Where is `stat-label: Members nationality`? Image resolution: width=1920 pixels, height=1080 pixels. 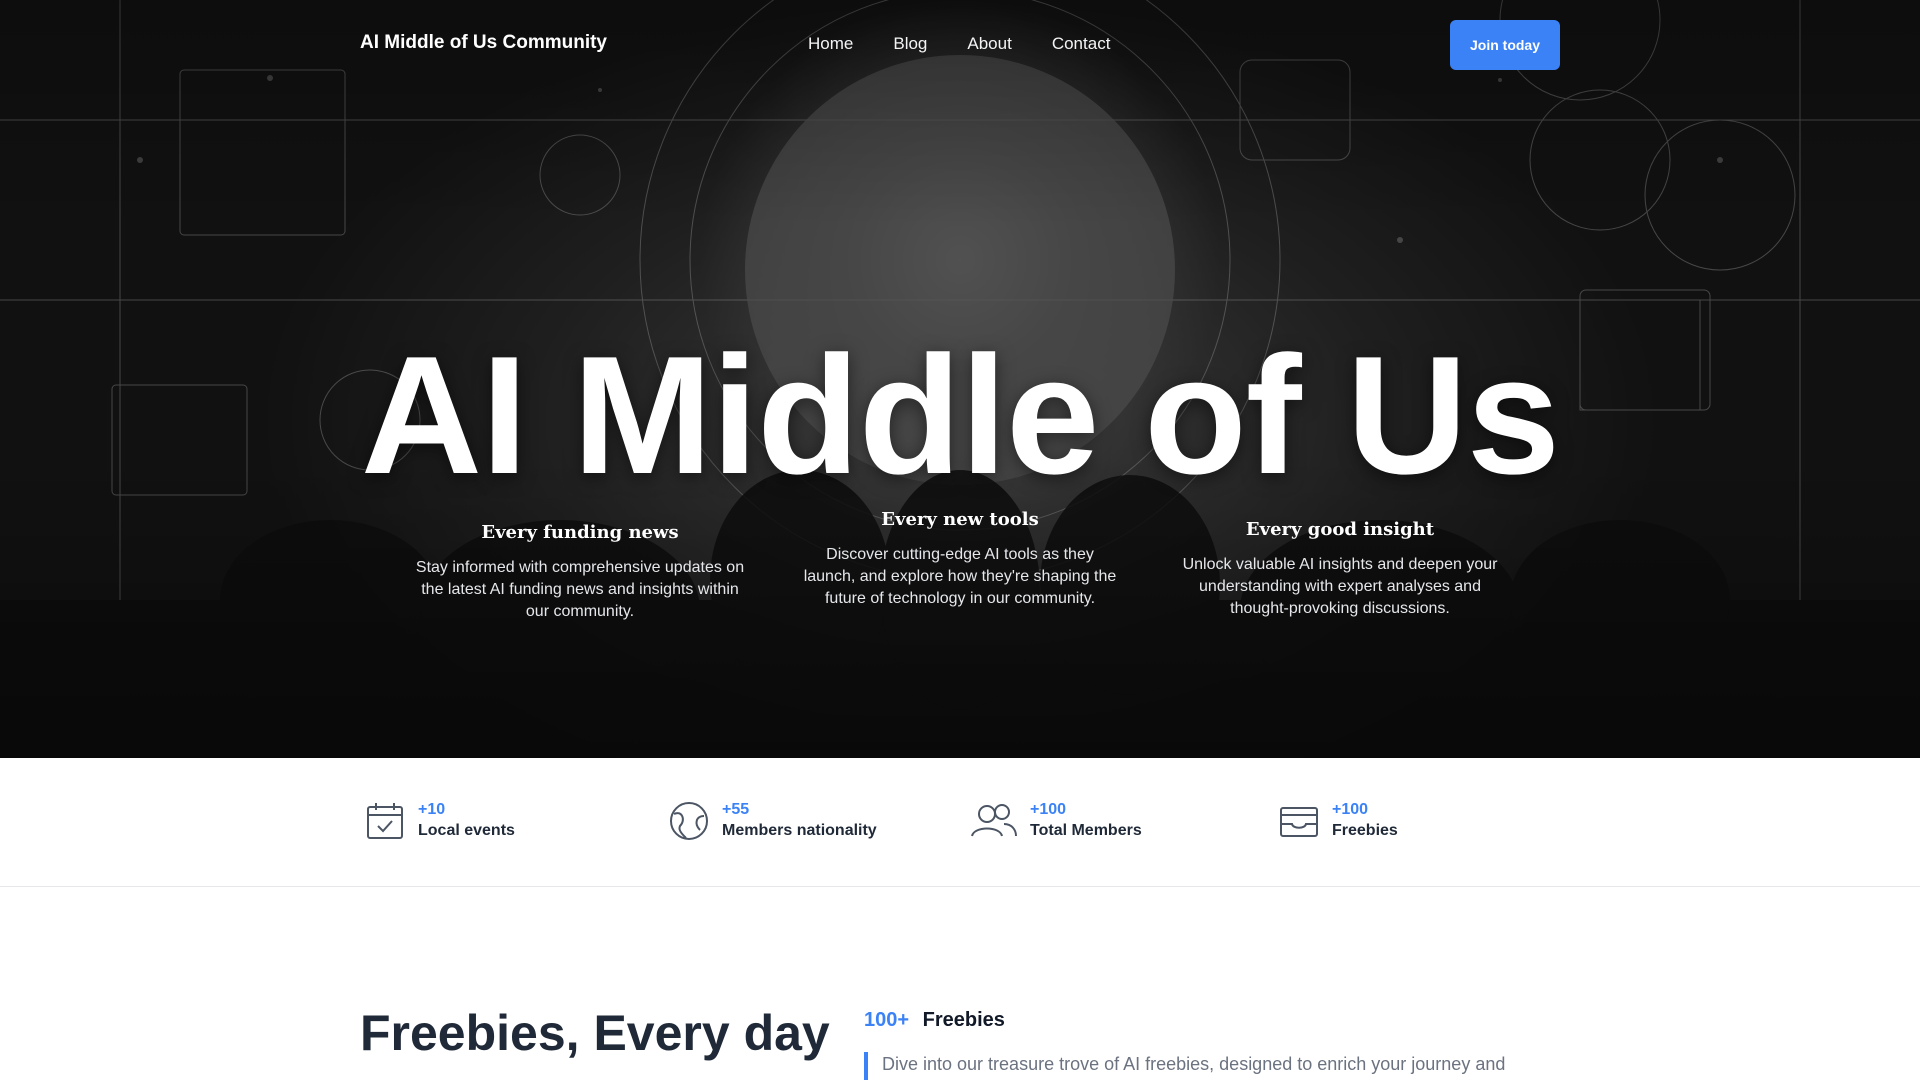
stat-label: Members nationality is located at coordinates (799, 830).